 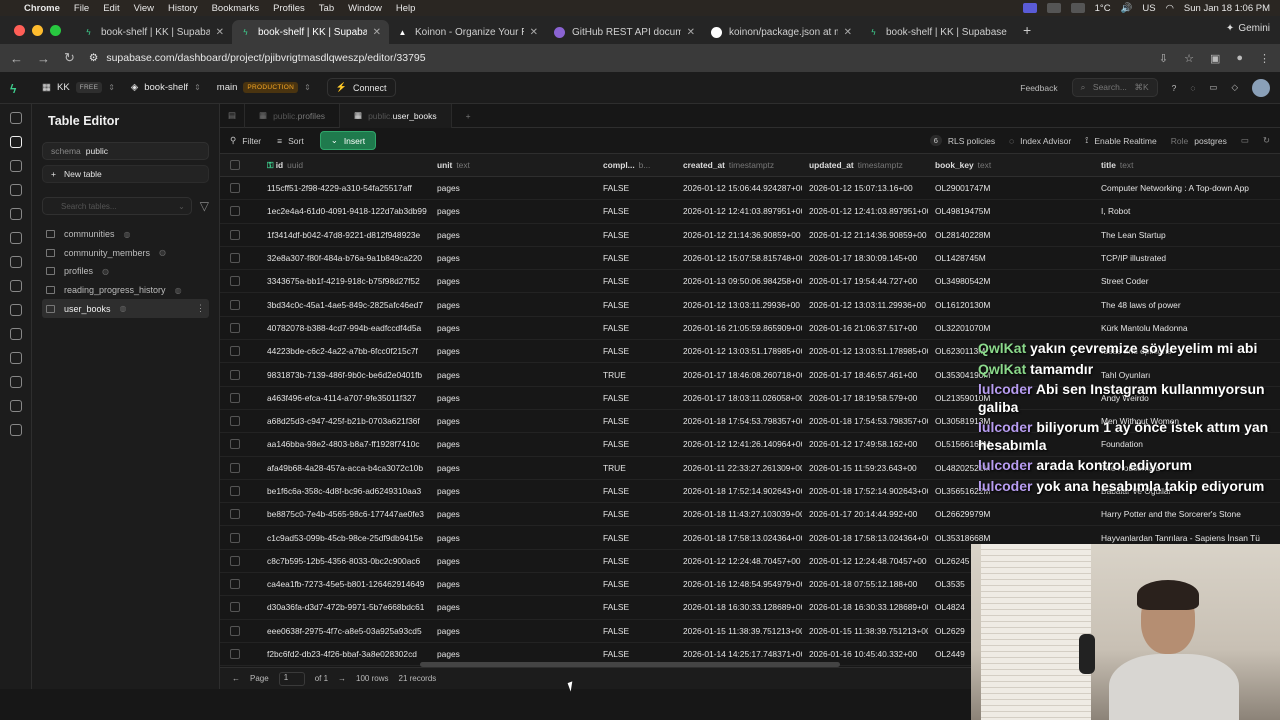 What do you see at coordinates (202, 308) in the screenshot?
I see `more-options-icon: ⋮` at bounding box center [202, 308].